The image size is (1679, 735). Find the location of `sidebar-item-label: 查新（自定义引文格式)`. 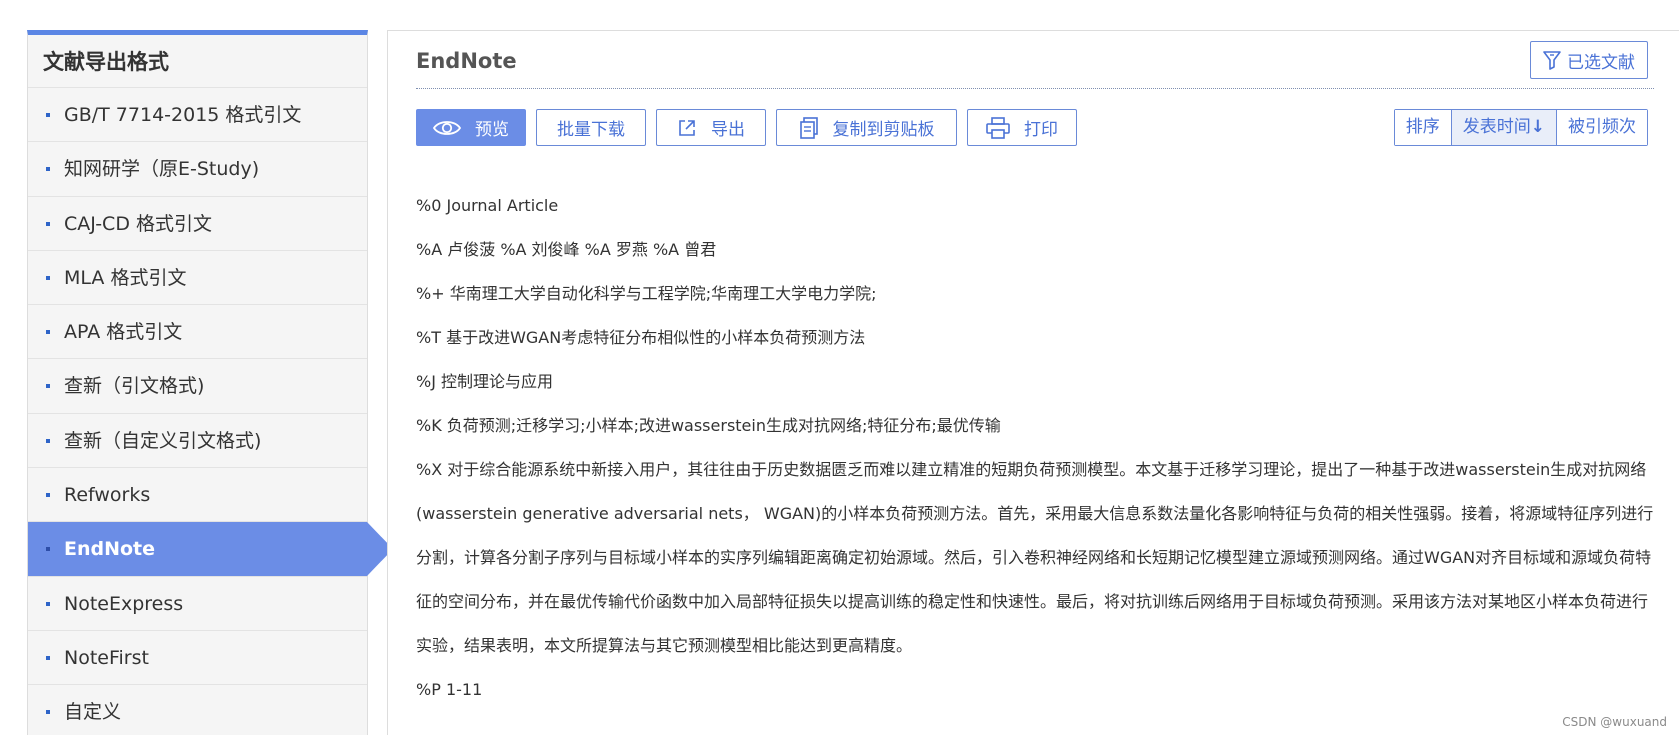

sidebar-item-label: 查新（自定义引文格式) is located at coordinates (163, 440).